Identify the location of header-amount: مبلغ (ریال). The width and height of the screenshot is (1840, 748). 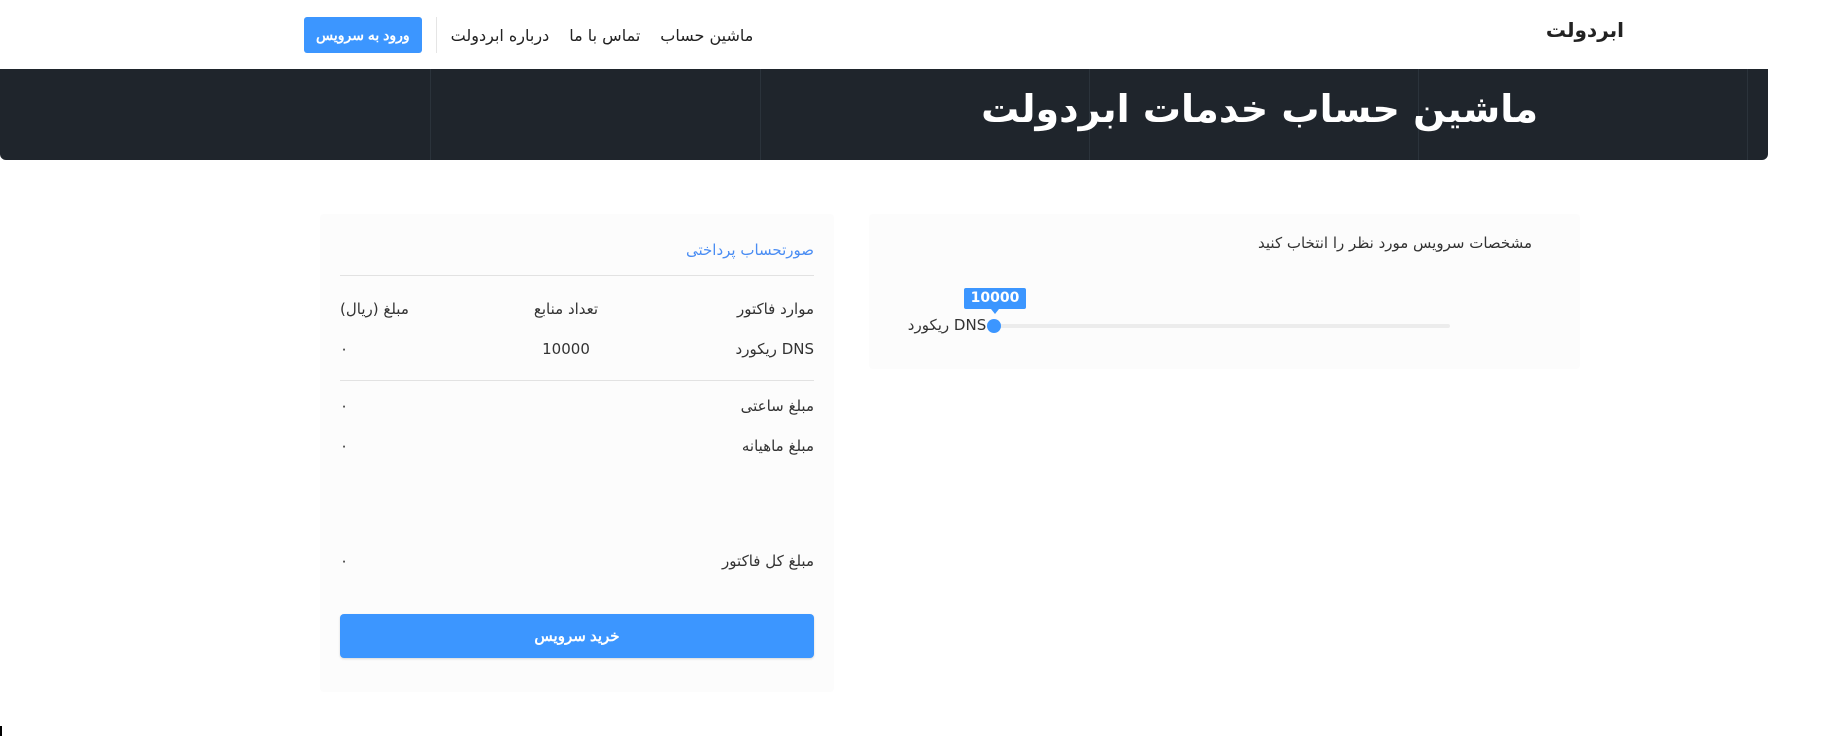
(374, 309).